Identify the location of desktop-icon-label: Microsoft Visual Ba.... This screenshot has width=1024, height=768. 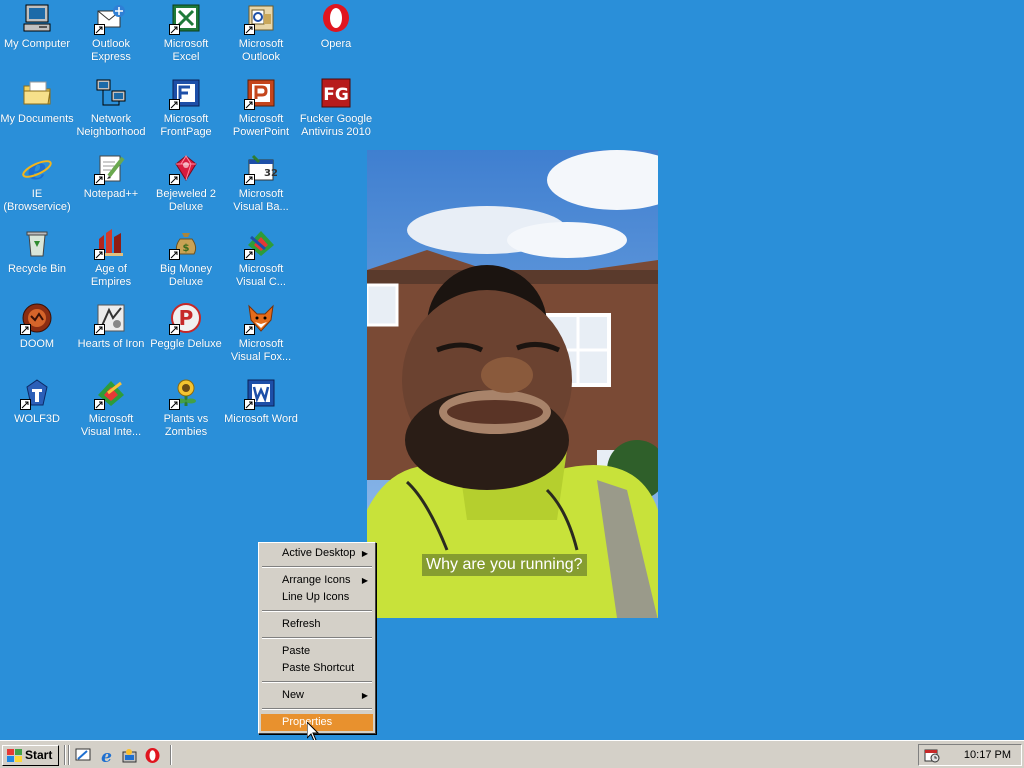
(261, 200).